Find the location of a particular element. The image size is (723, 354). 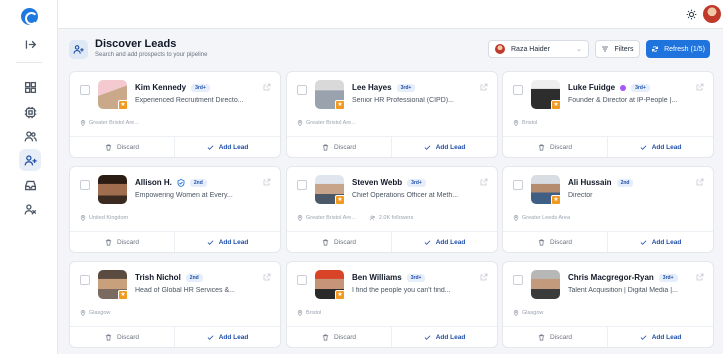

refresh-button: Refresh (1/5) is located at coordinates (678, 49).